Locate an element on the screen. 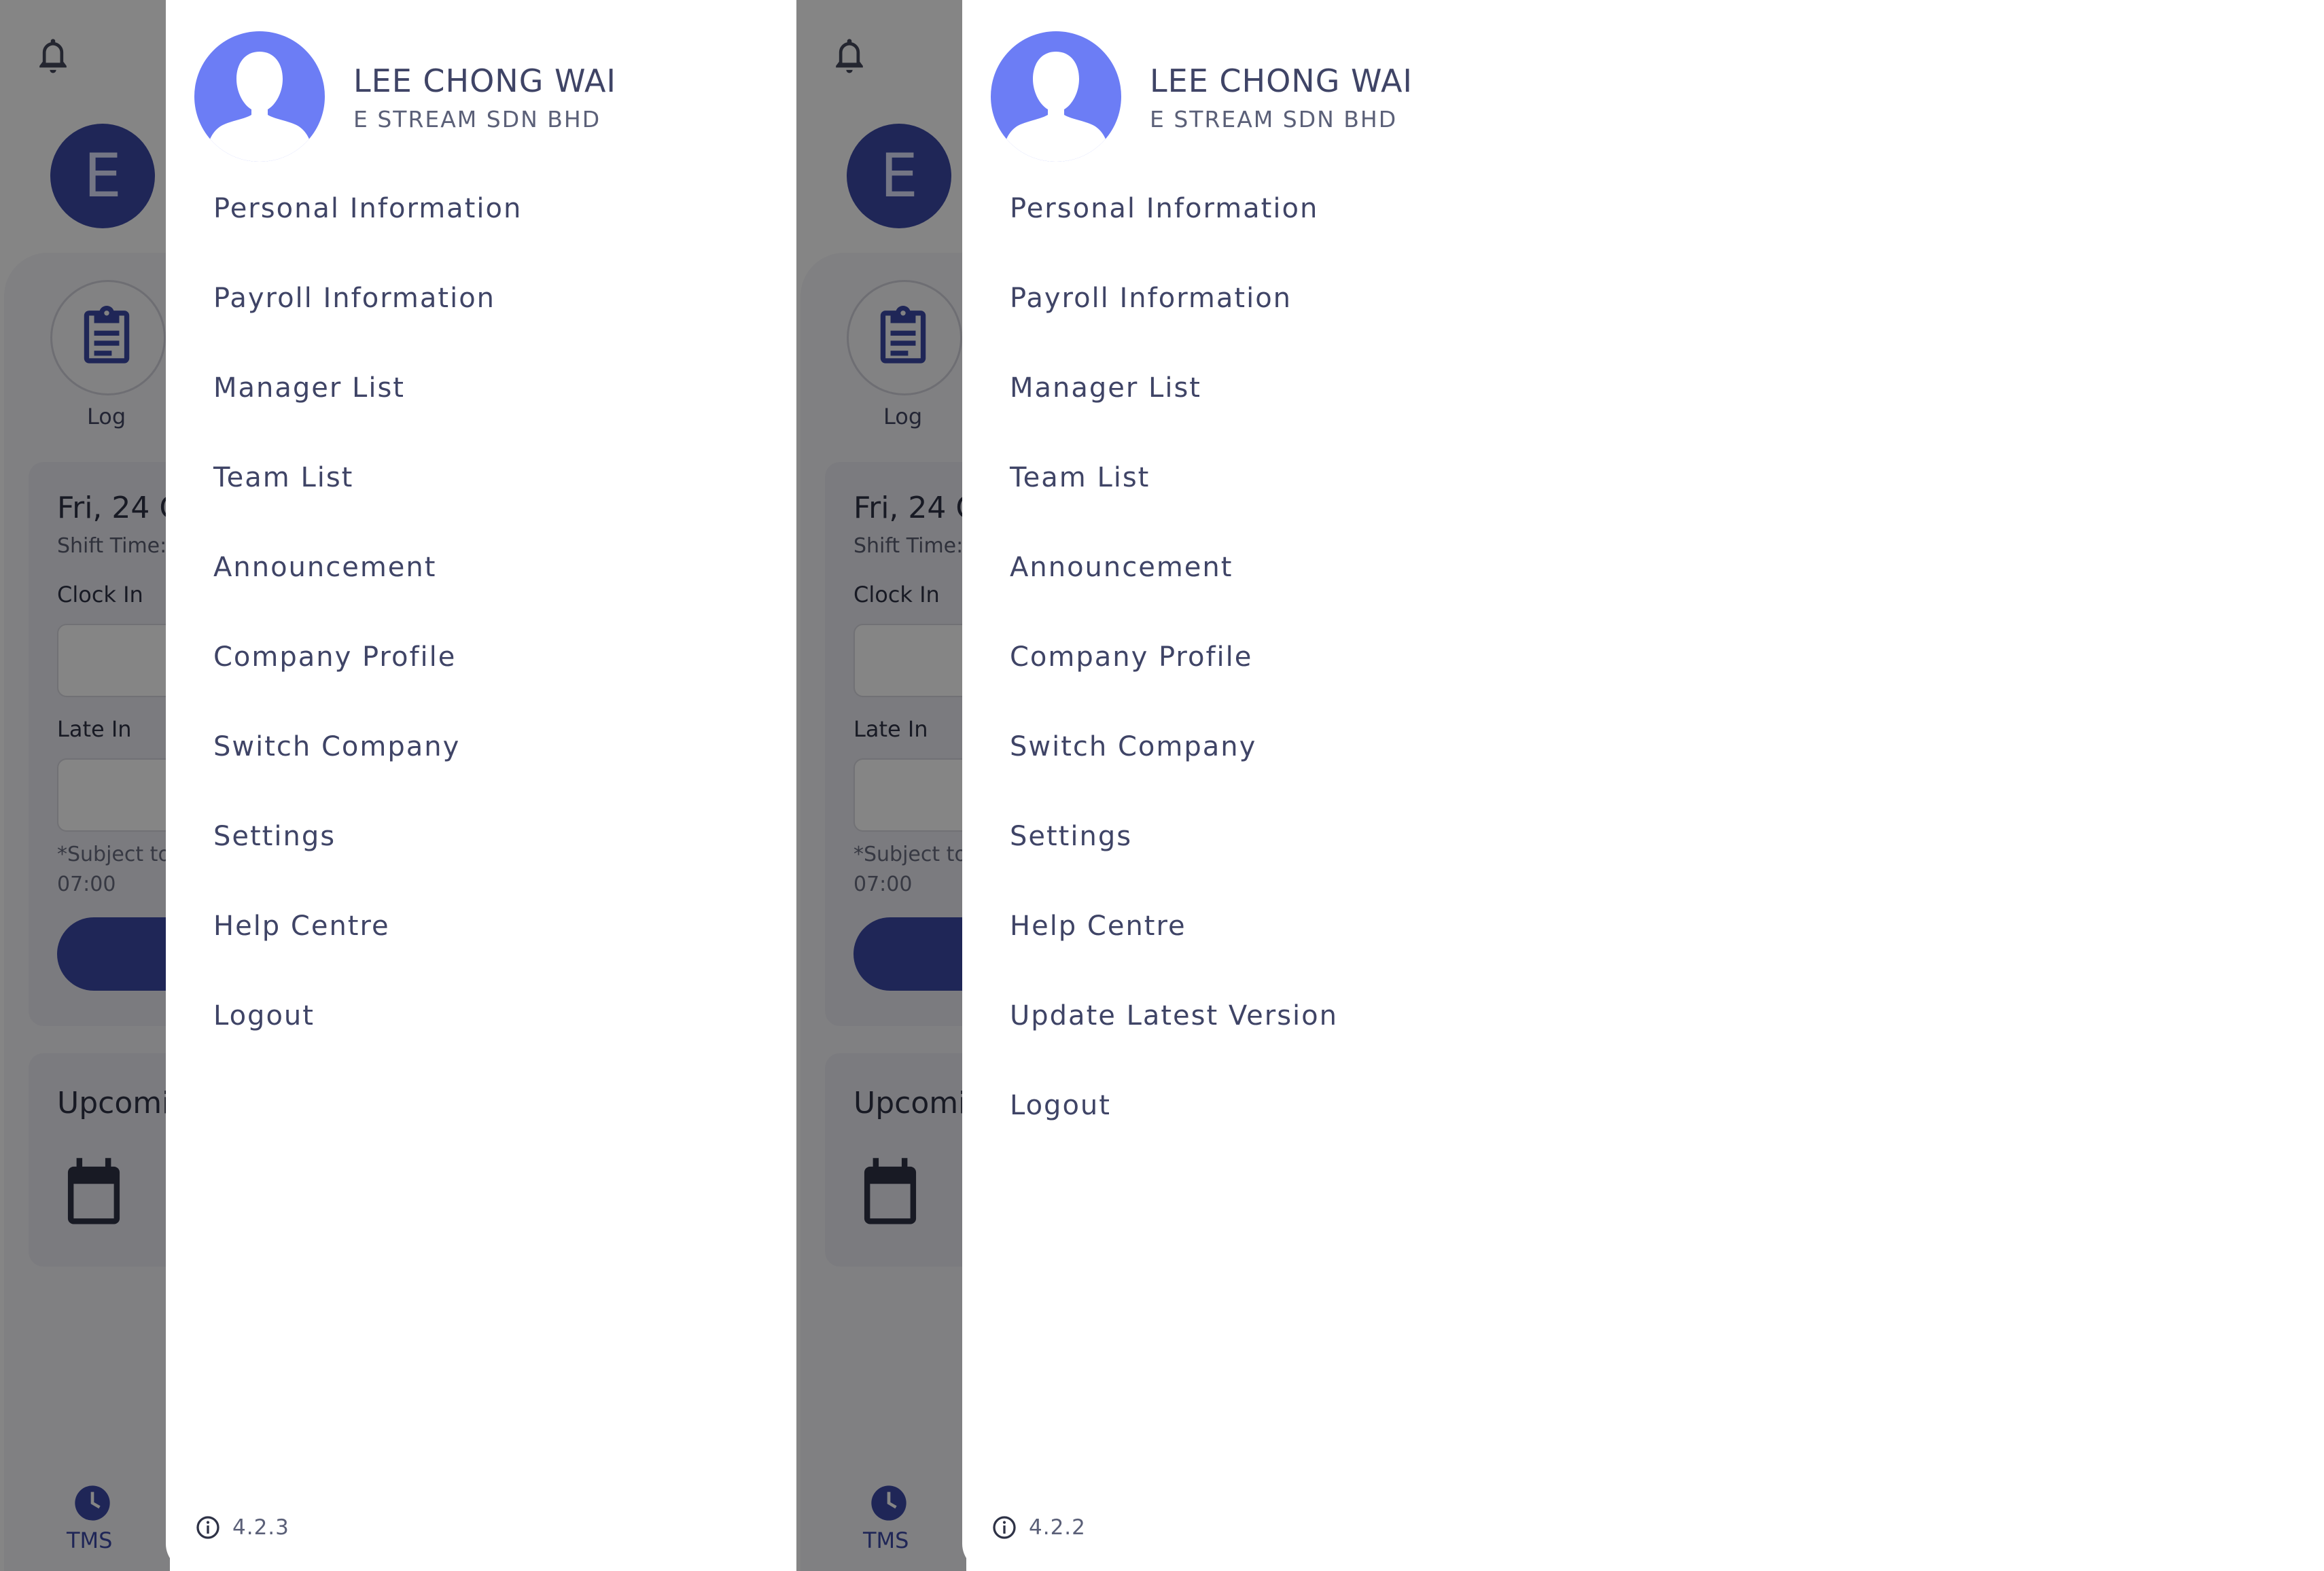 This screenshot has width=2324, height=1571. version-text: 4.2.3 is located at coordinates (260, 1528).